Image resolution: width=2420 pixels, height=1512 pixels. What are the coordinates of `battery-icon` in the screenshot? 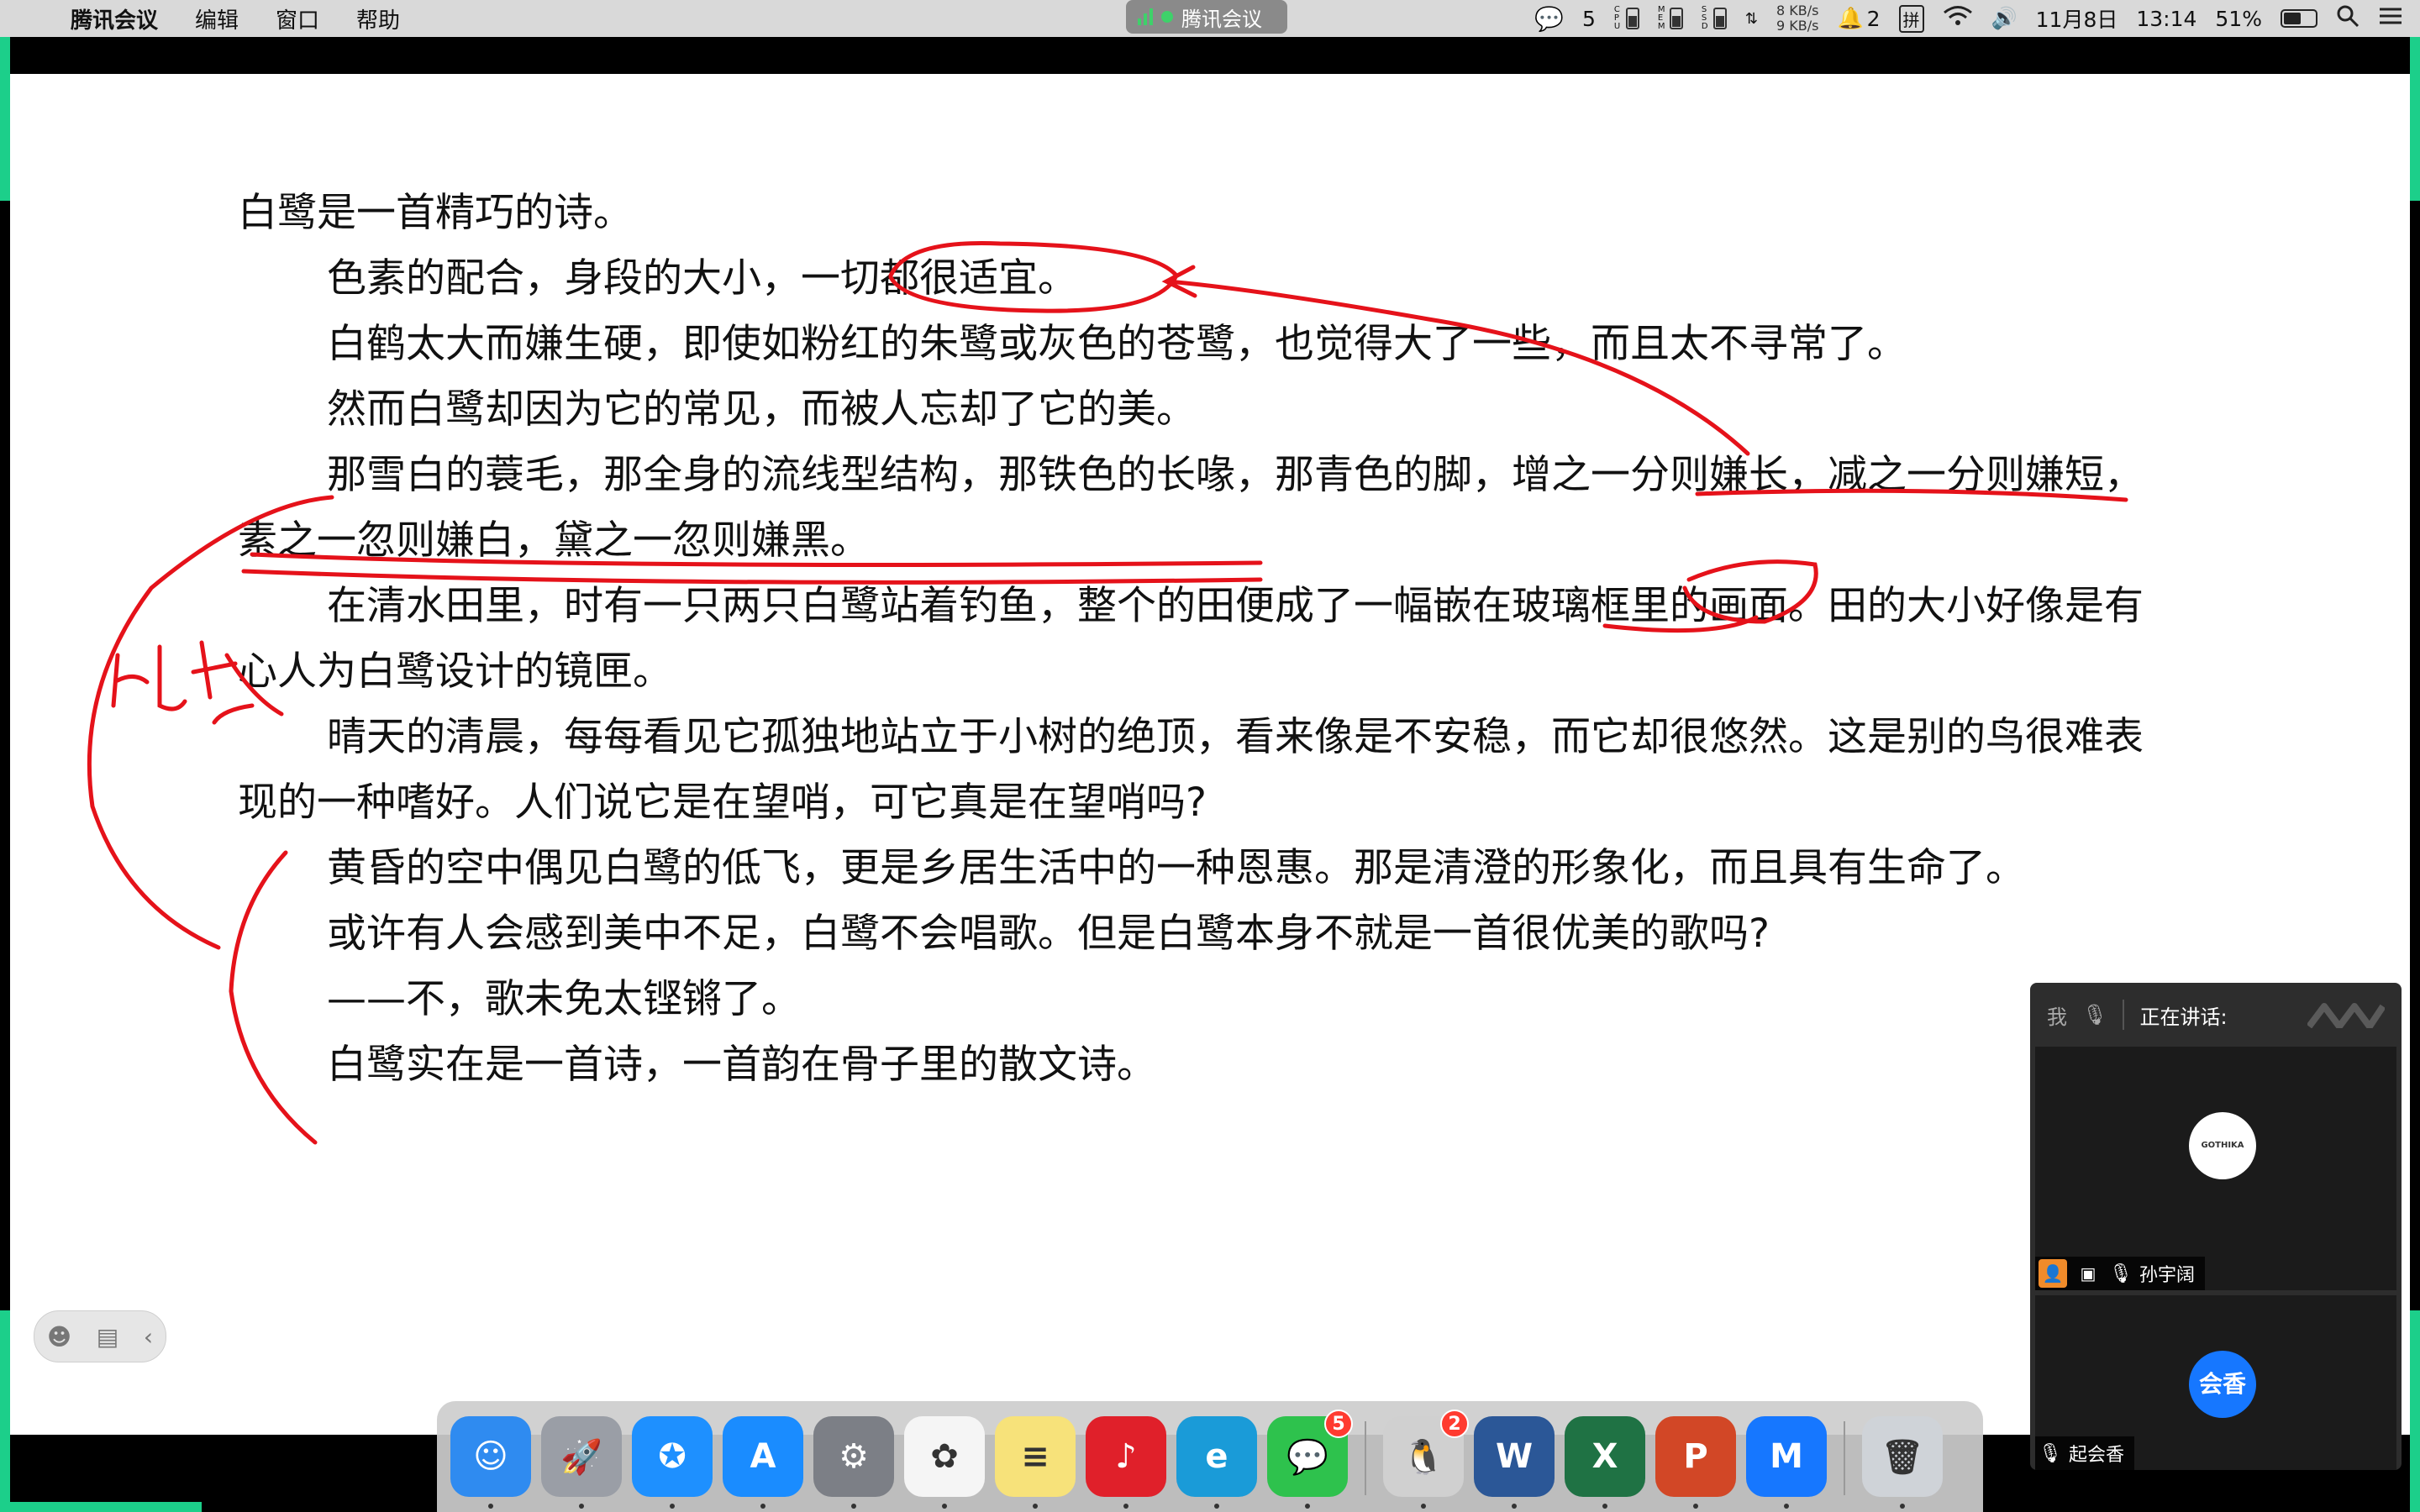 It's located at (2299, 18).